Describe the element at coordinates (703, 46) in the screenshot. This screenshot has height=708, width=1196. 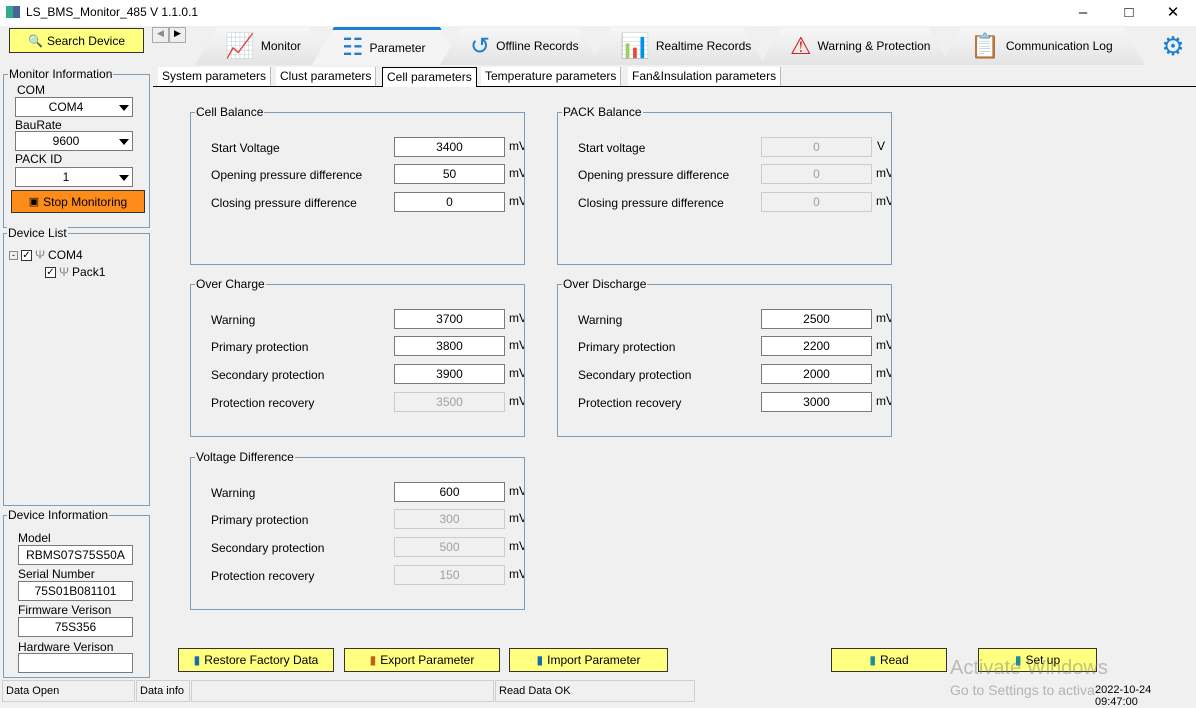
I see `tab-label: Realtime Records` at that location.